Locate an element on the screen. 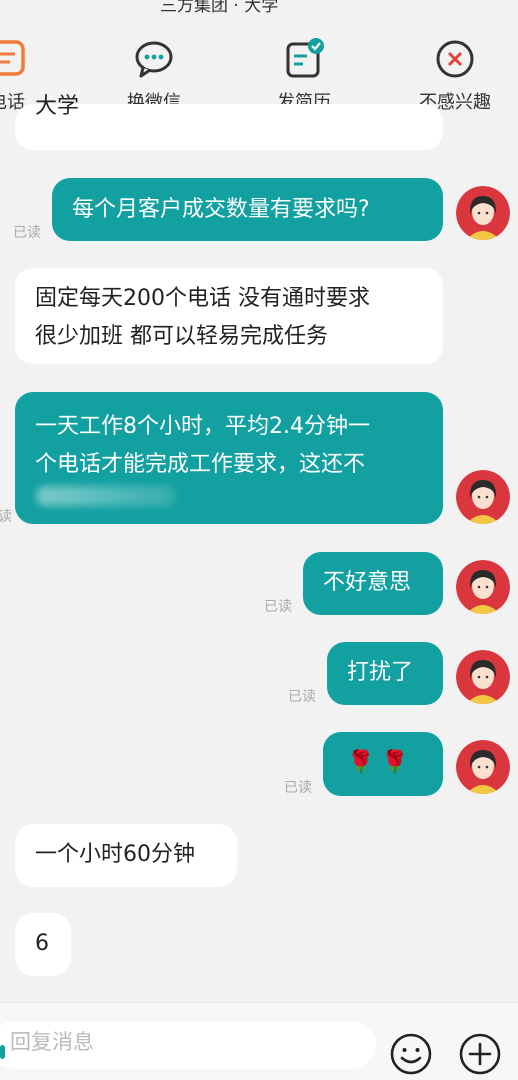 The height and width of the screenshot is (1080, 518). message-input-container is located at coordinates (188, 1045).